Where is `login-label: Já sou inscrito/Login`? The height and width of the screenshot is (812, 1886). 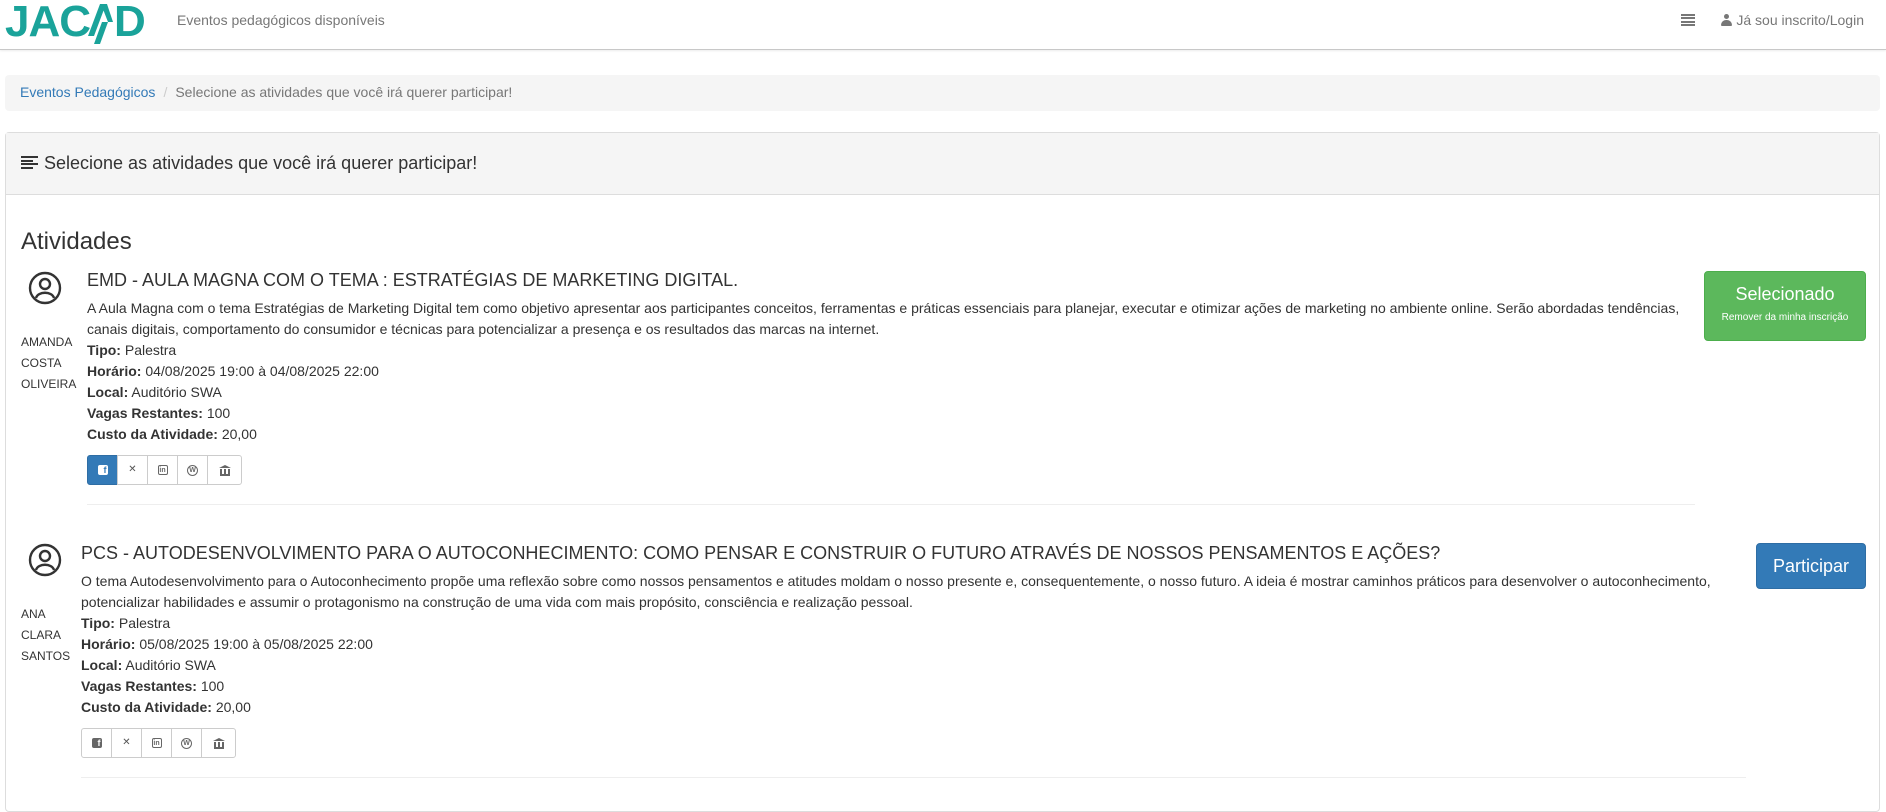 login-label: Já sou inscrito/Login is located at coordinates (1800, 20).